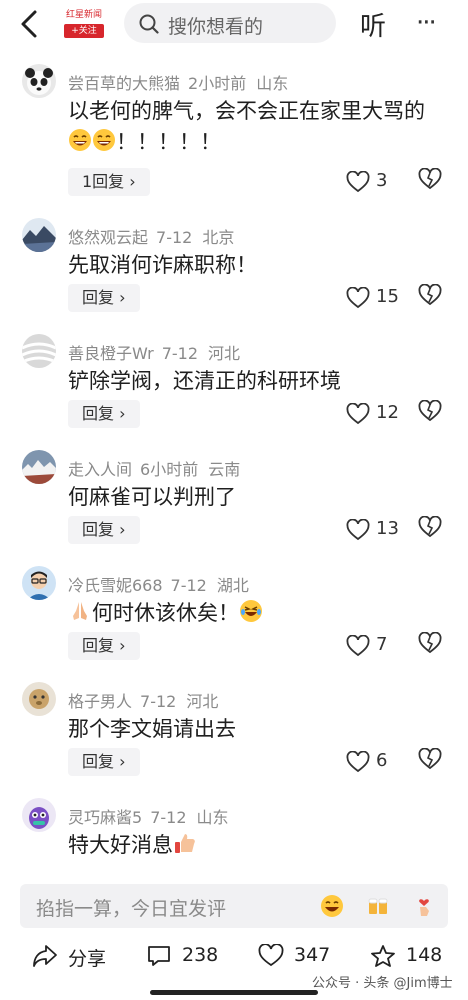 This screenshot has height=1000, width=468. What do you see at coordinates (383, 956) in the screenshot?
I see `star-icon` at bounding box center [383, 956].